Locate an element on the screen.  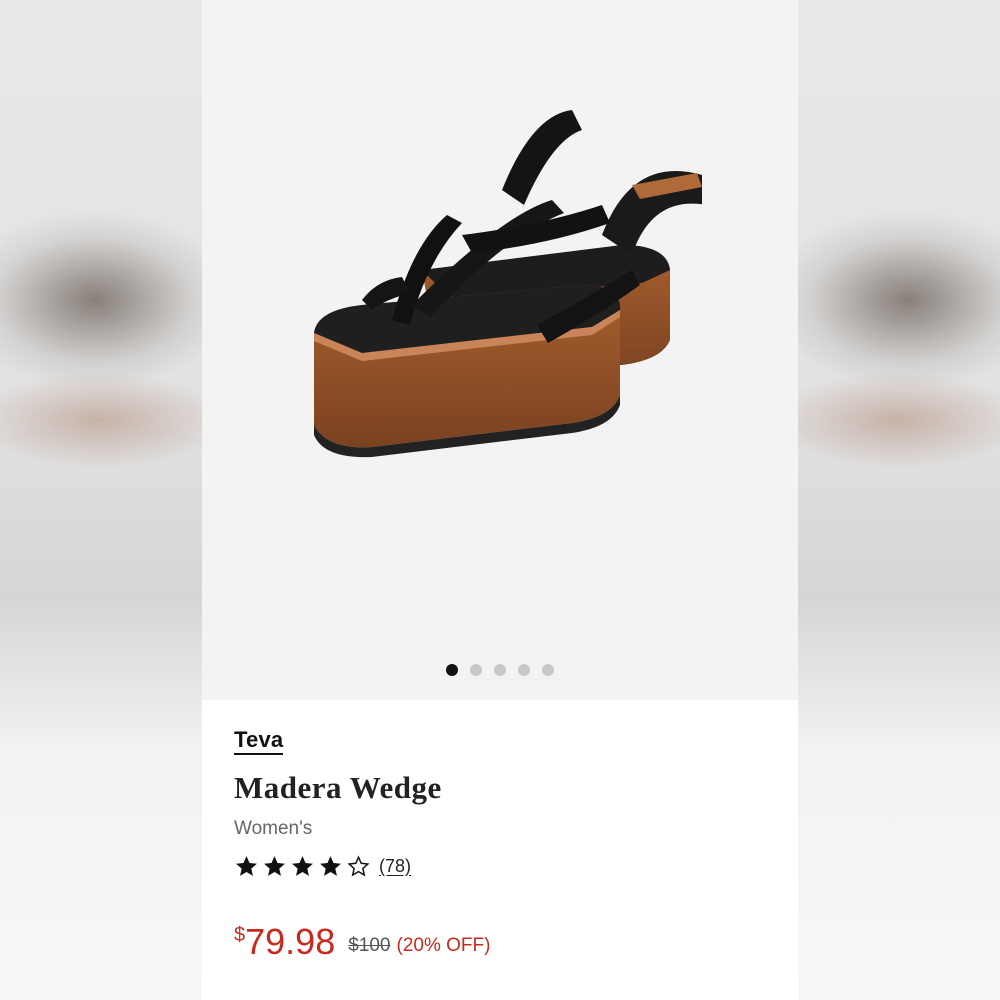
original-price: $100 is located at coordinates (369, 945).